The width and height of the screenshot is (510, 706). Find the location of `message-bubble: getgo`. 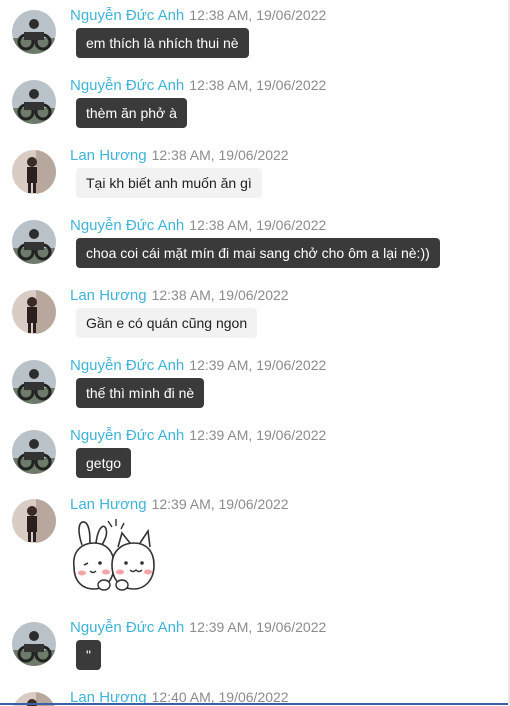

message-bubble: getgo is located at coordinates (104, 463).